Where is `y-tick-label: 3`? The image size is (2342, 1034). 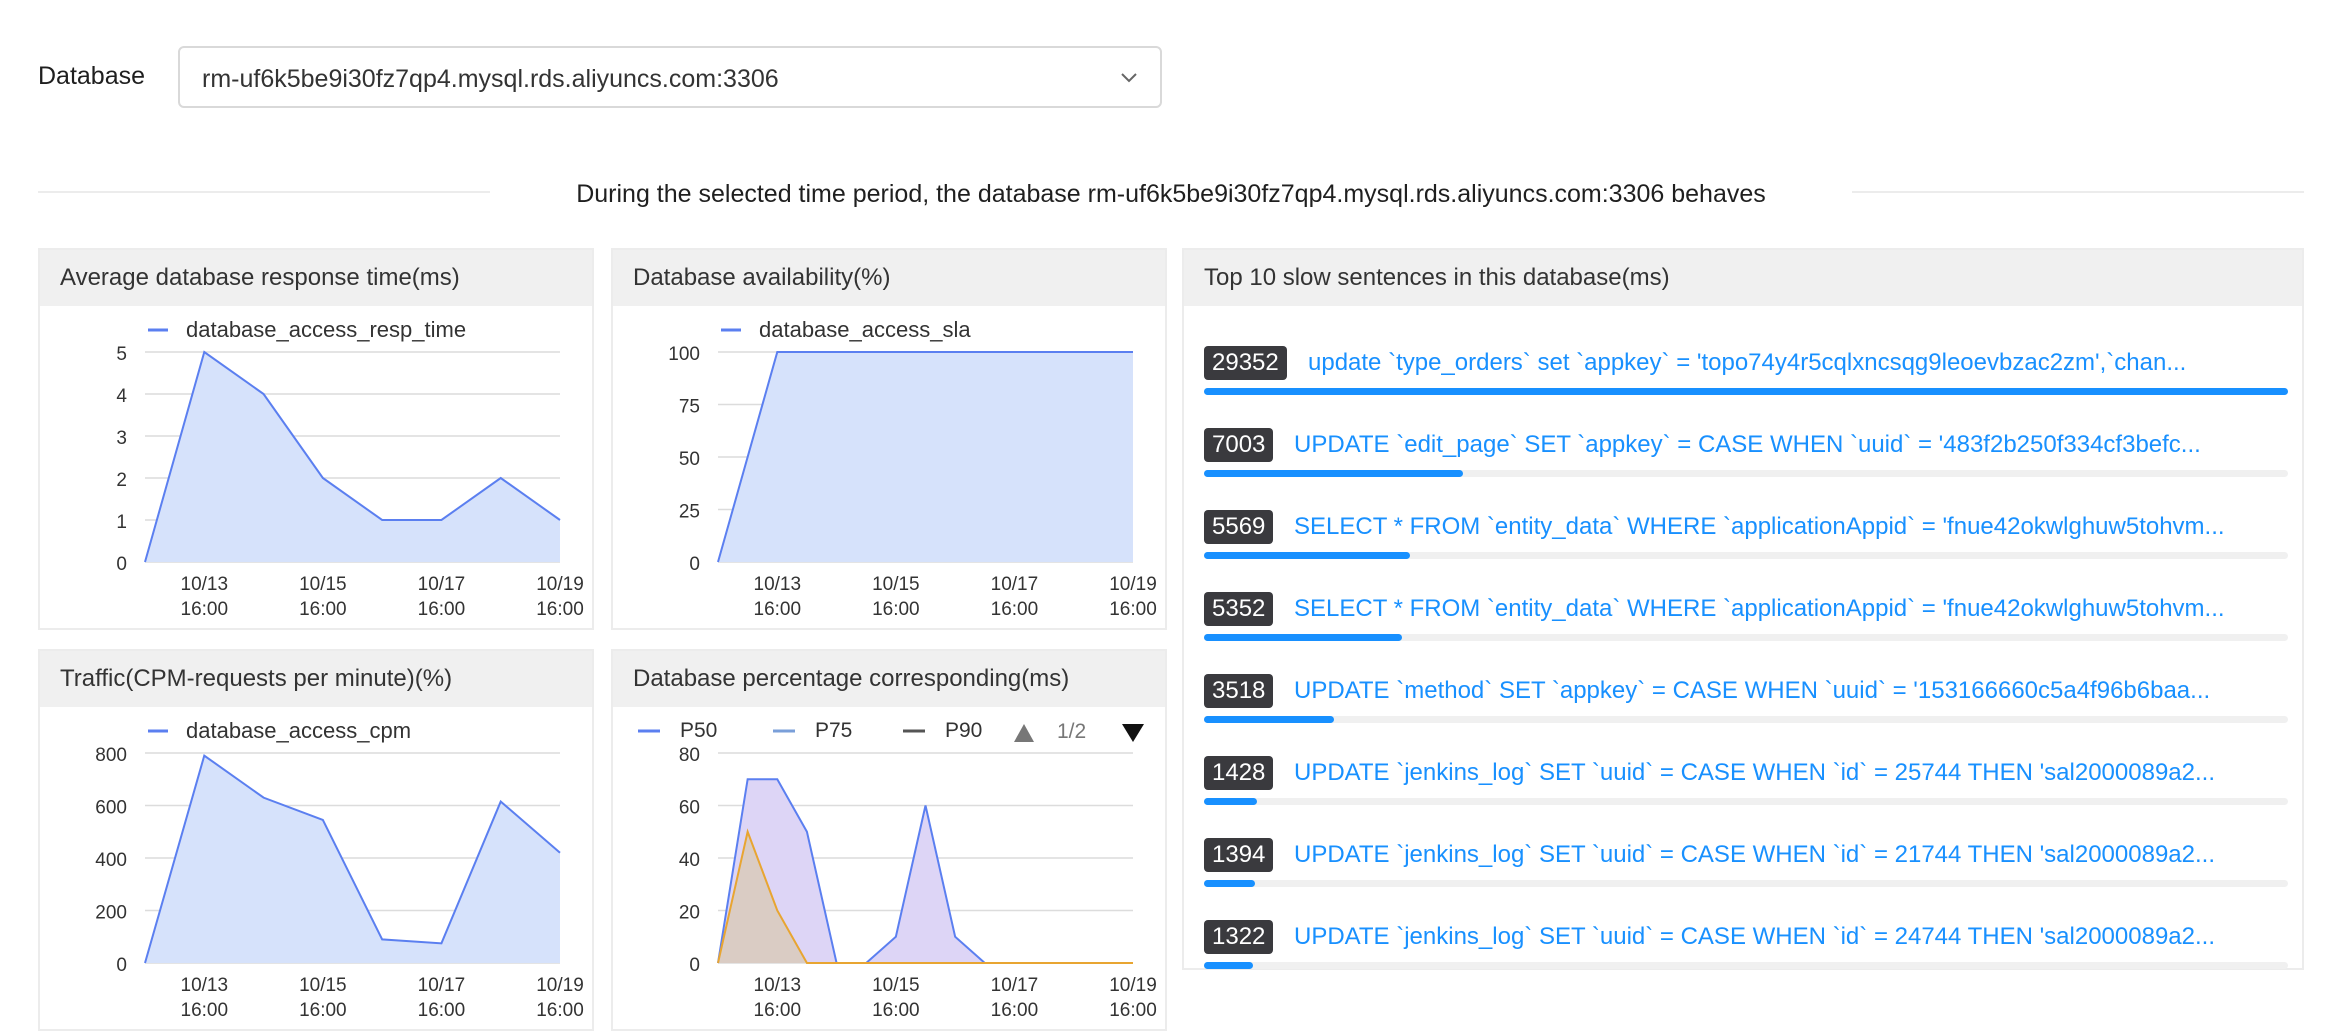 y-tick-label: 3 is located at coordinates (121, 438).